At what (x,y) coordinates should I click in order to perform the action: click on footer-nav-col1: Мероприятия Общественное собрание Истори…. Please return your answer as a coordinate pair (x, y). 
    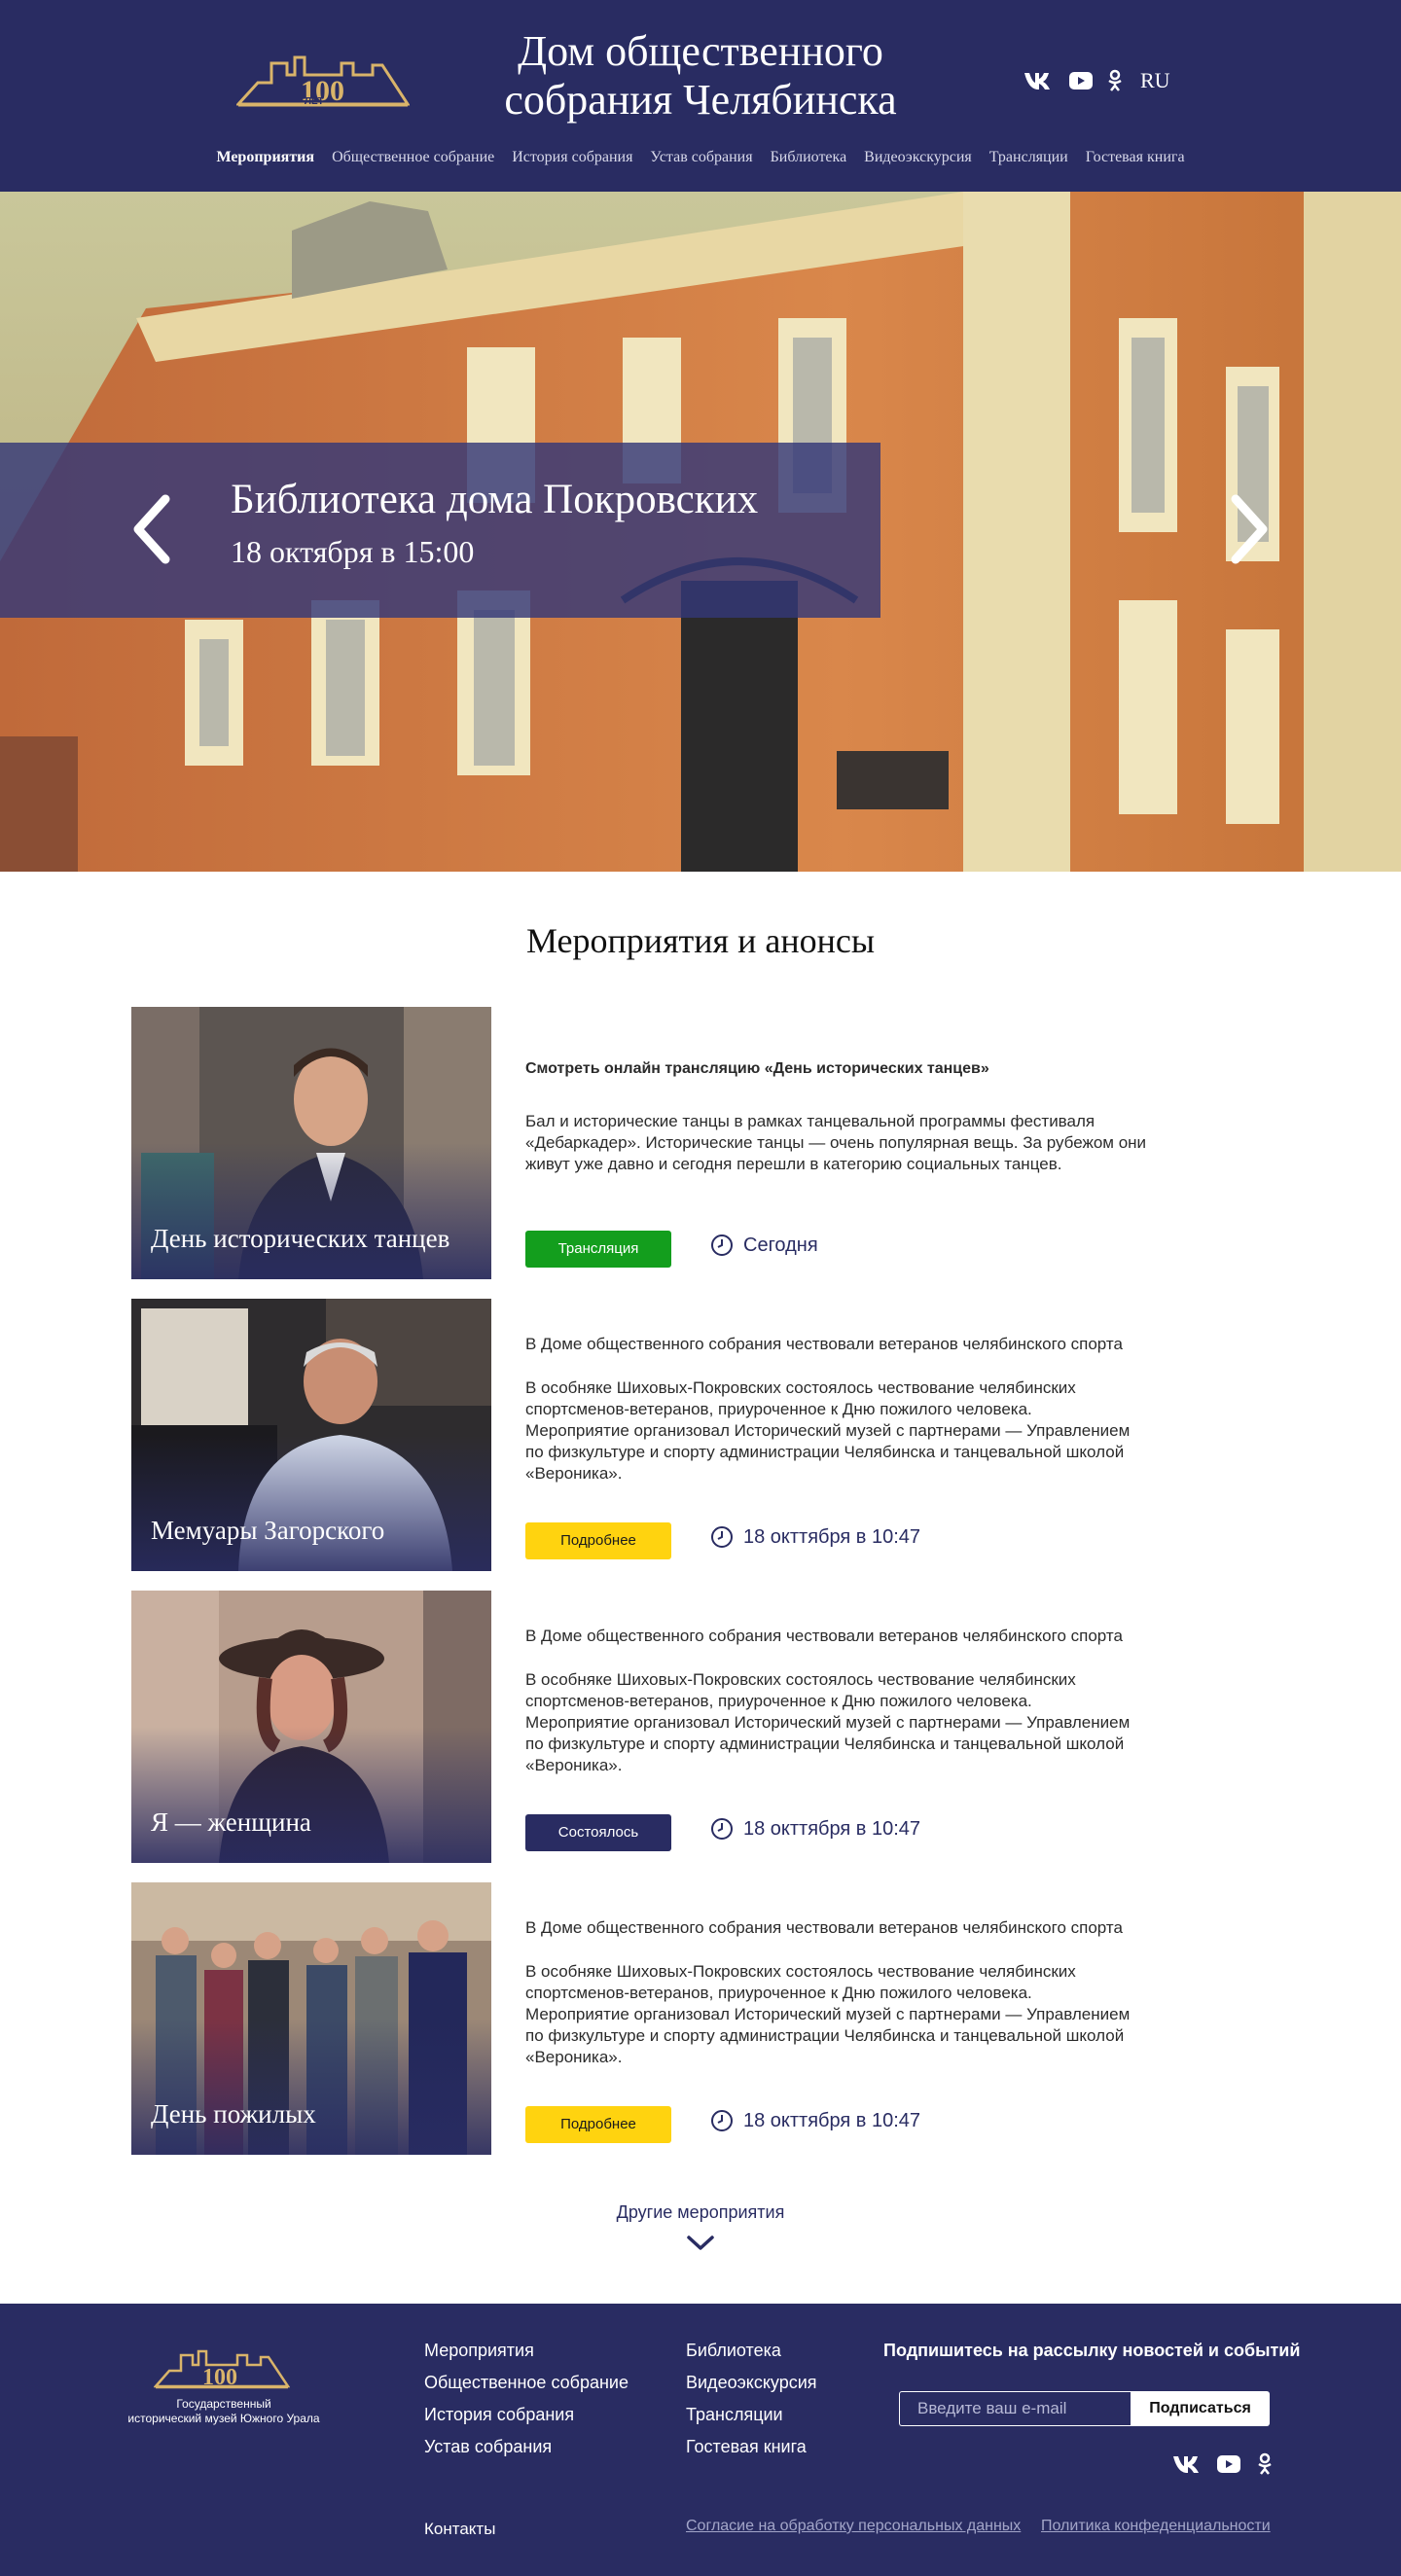
    Looking at the image, I should click on (526, 2405).